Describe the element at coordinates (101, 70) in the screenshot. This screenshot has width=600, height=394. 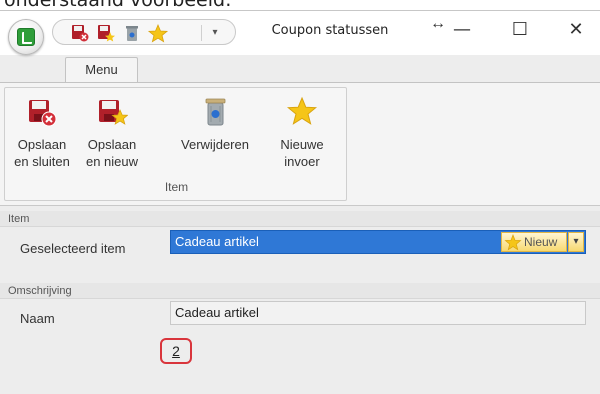
I see `tab-menu: Menu` at that location.